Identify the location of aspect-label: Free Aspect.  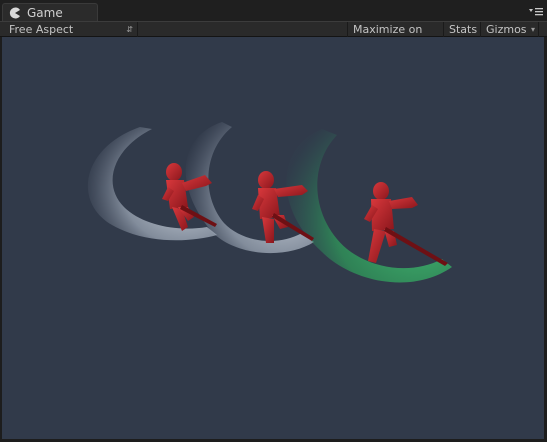
(41, 29).